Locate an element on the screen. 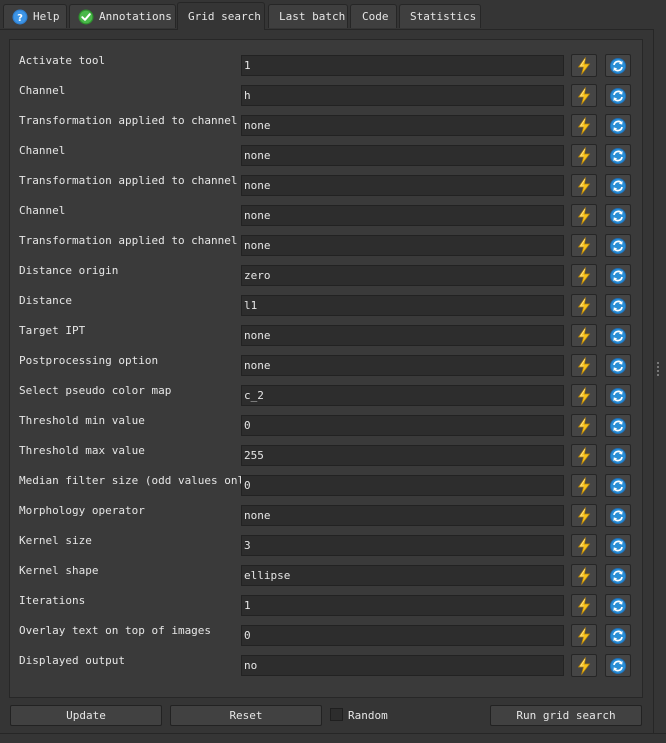 This screenshot has width=666, height=743. update-button-label: Update is located at coordinates (86, 715).